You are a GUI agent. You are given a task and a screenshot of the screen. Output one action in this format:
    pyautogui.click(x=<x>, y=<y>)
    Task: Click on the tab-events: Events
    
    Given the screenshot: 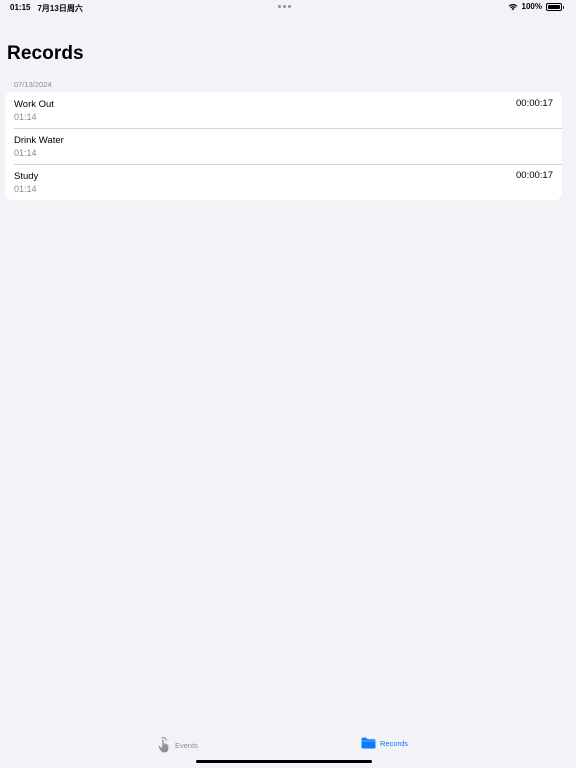 What is the action you would take?
    pyautogui.click(x=177, y=745)
    